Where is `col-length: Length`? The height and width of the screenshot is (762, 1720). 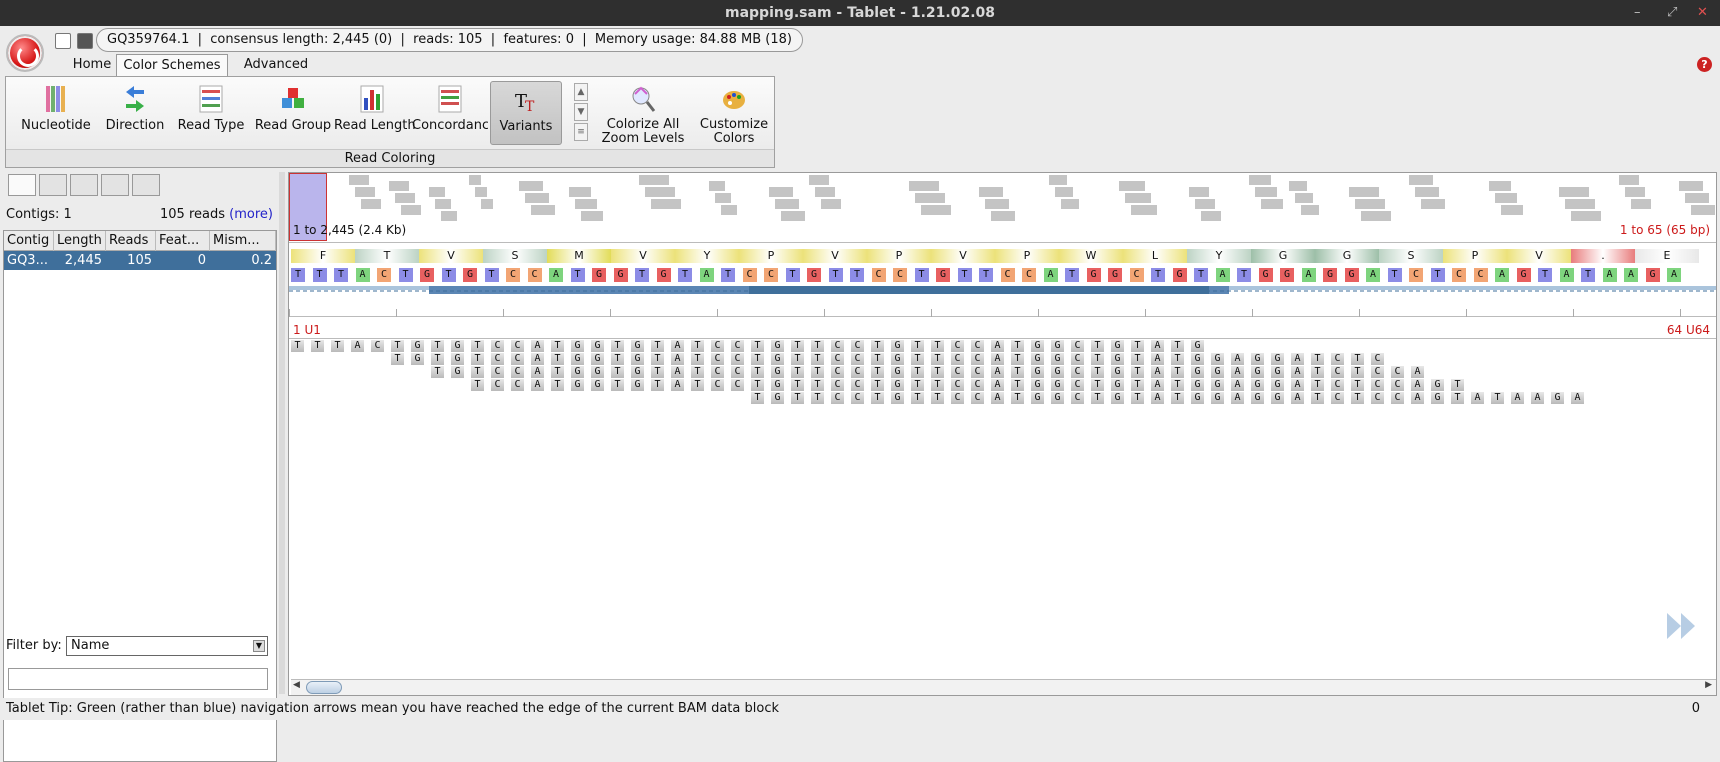
col-length: Length is located at coordinates (80, 241).